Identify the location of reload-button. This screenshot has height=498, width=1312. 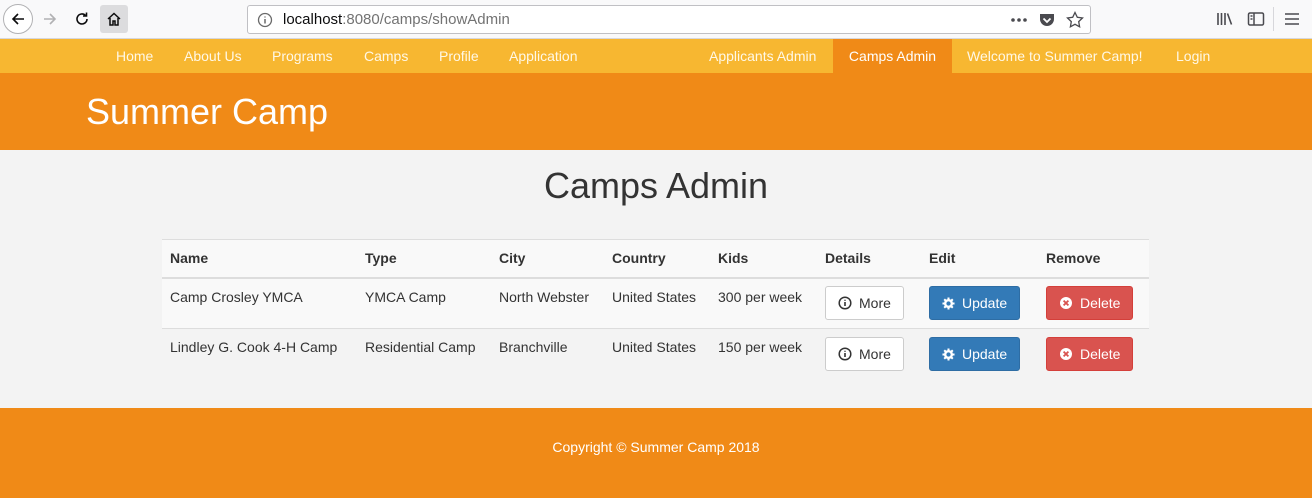
(82, 19).